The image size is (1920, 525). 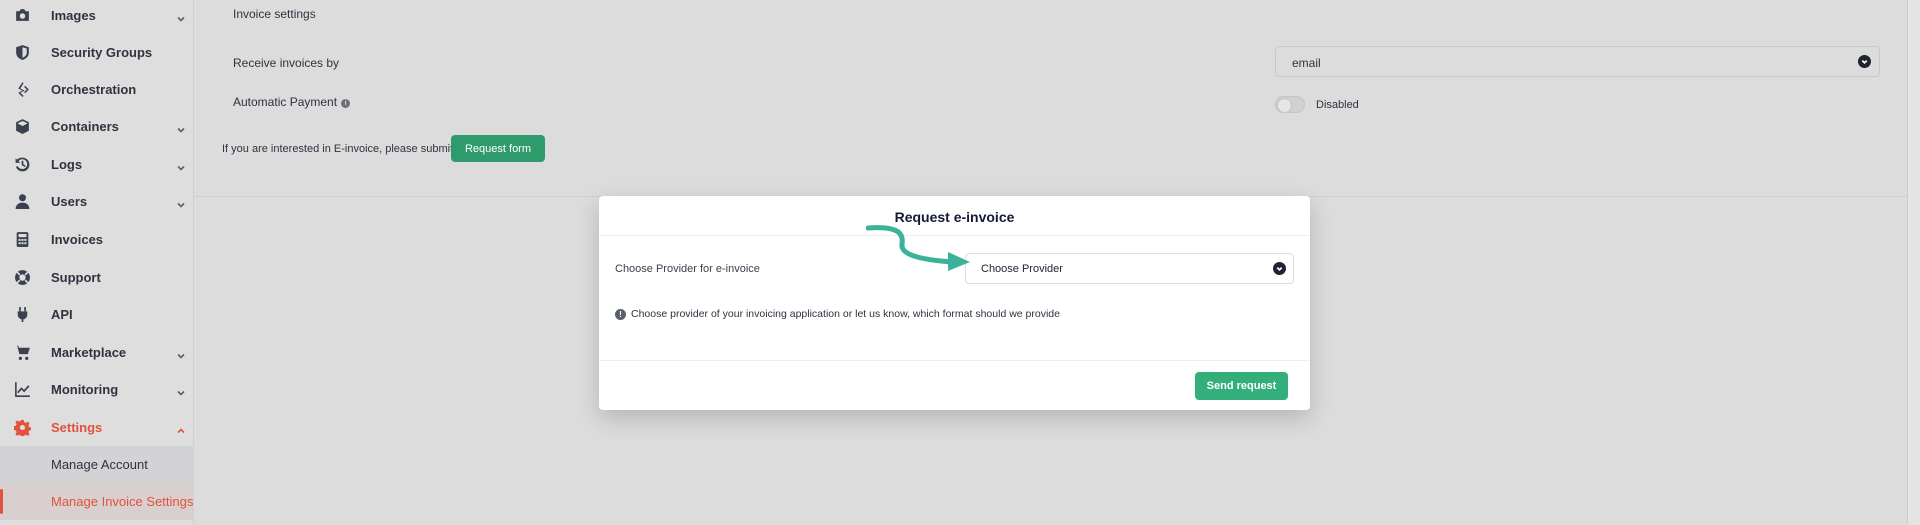 What do you see at coordinates (1306, 63) in the screenshot?
I see `receive-invoices-value: email` at bounding box center [1306, 63].